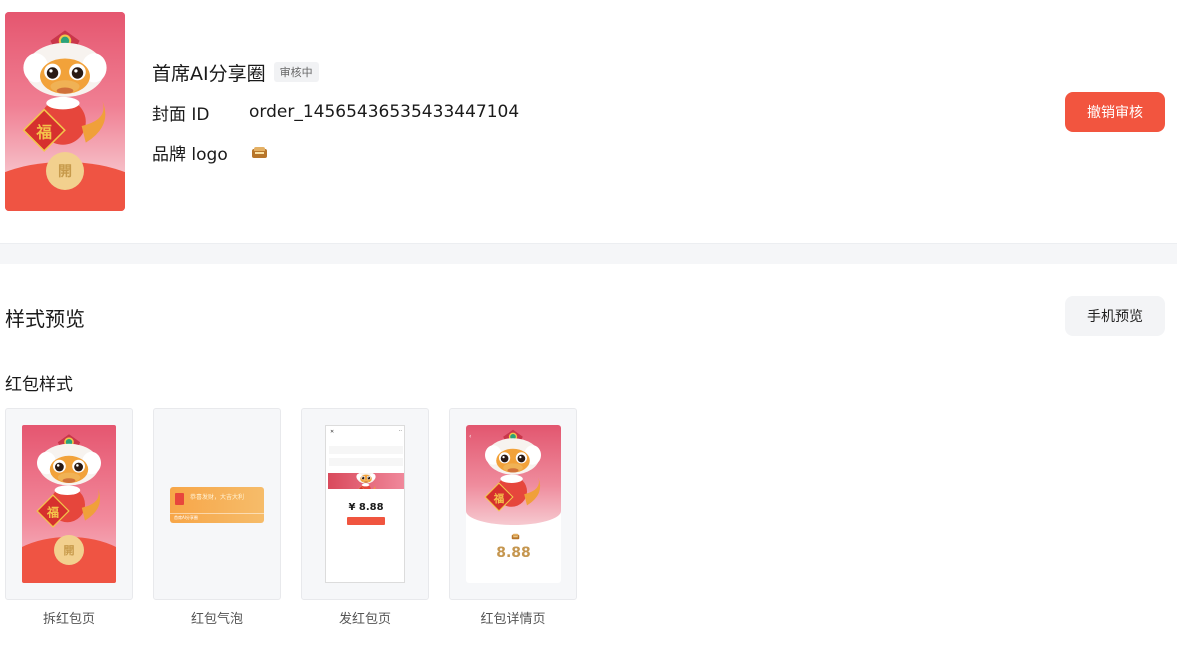  What do you see at coordinates (209, 73) in the screenshot?
I see `cover-name: 首席AI分享圈` at bounding box center [209, 73].